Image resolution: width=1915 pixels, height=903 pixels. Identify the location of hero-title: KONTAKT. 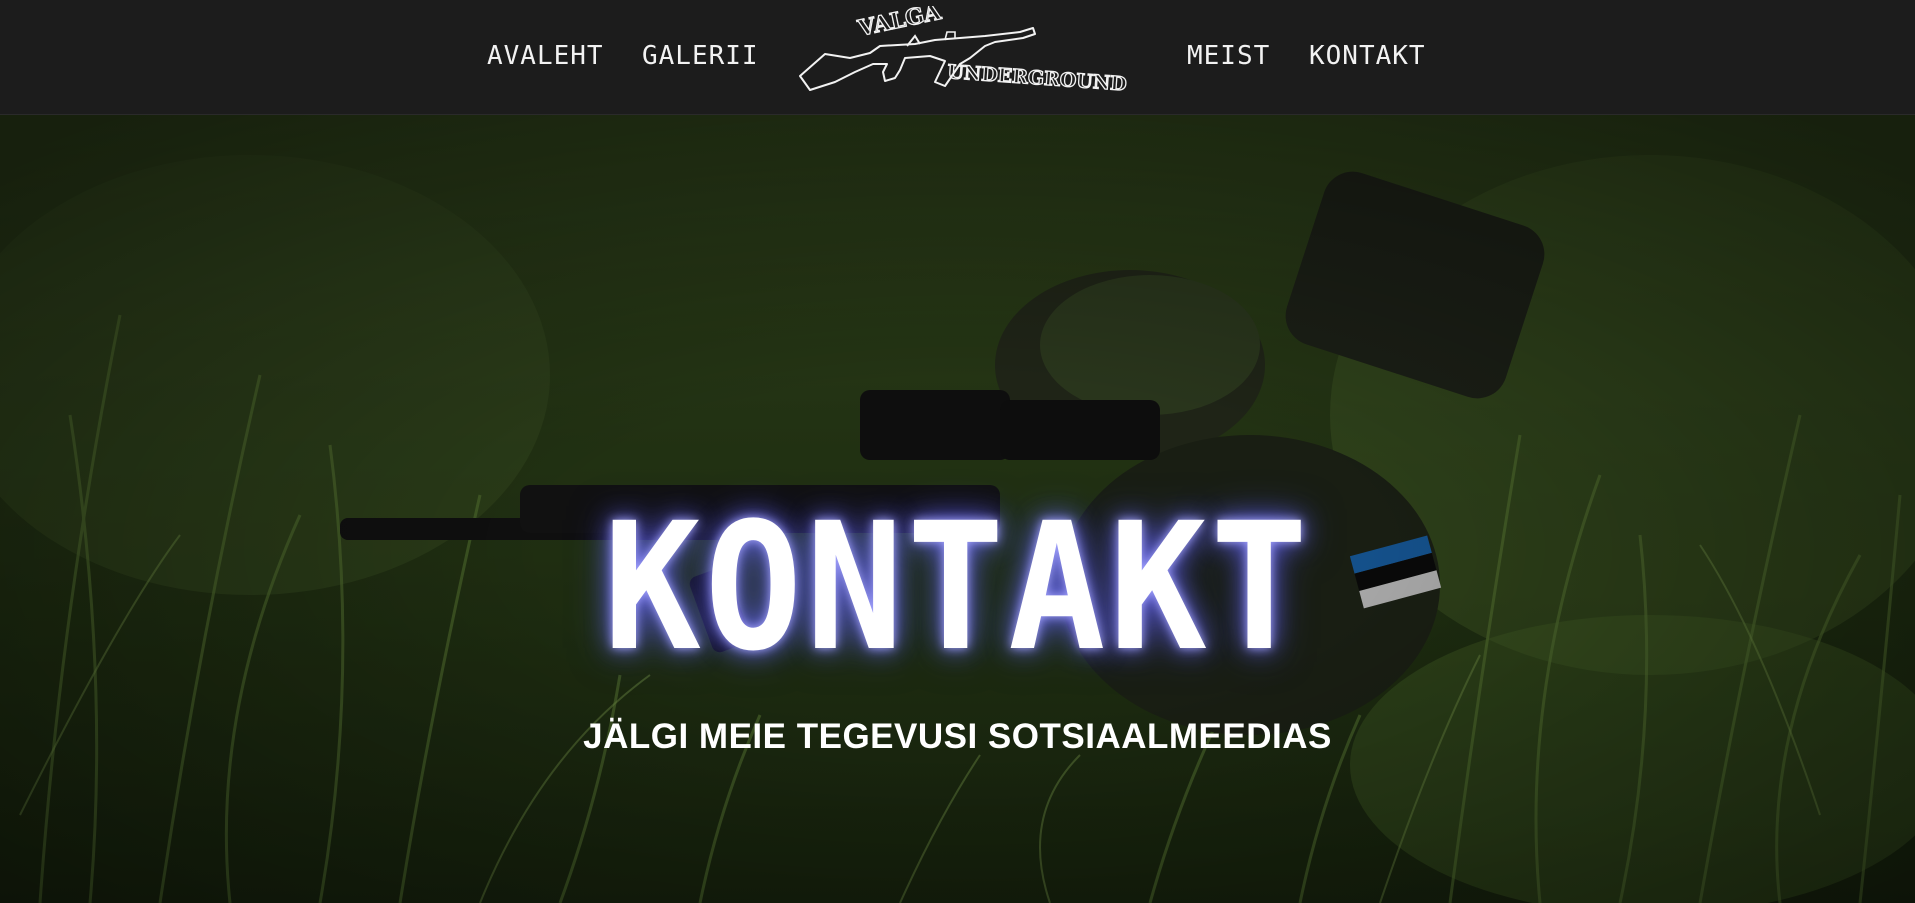
(957, 587).